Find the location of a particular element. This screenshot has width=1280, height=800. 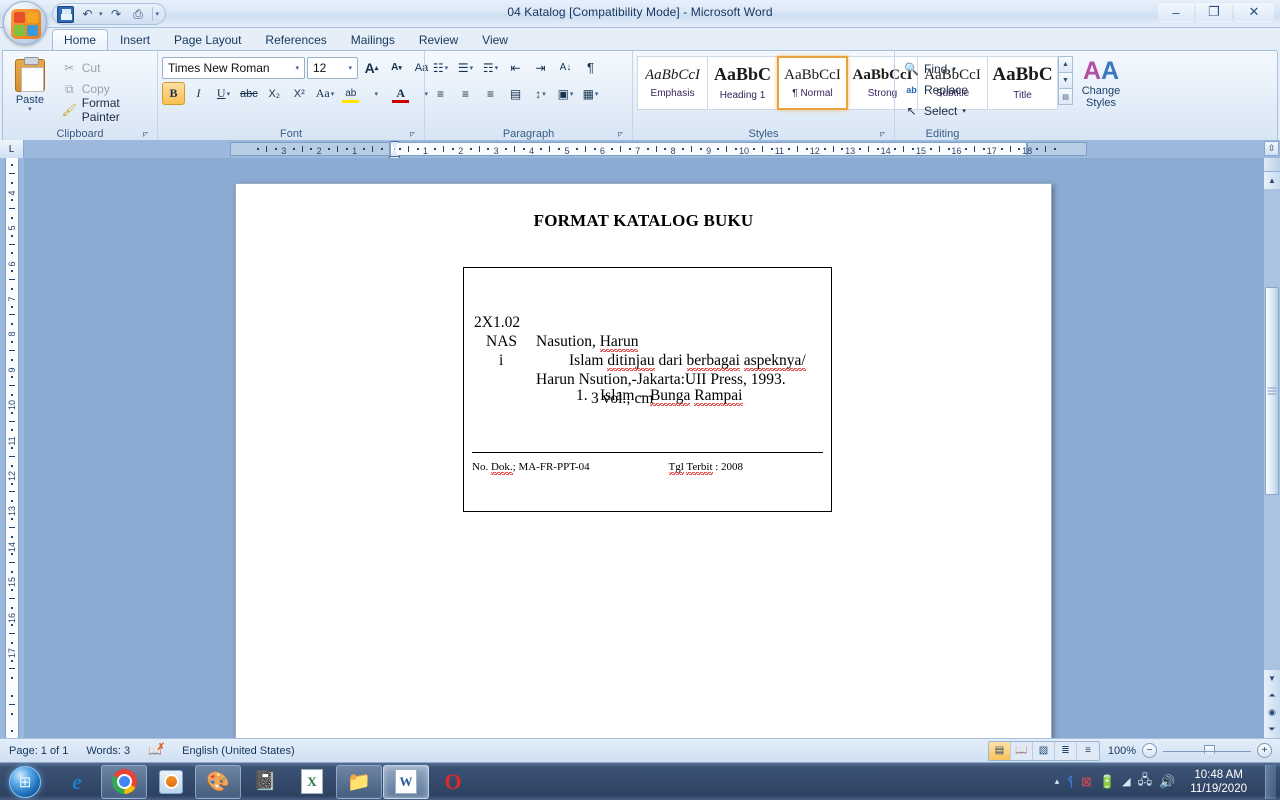

page-indicator: Page: 1 of 1 is located at coordinates (38, 751).